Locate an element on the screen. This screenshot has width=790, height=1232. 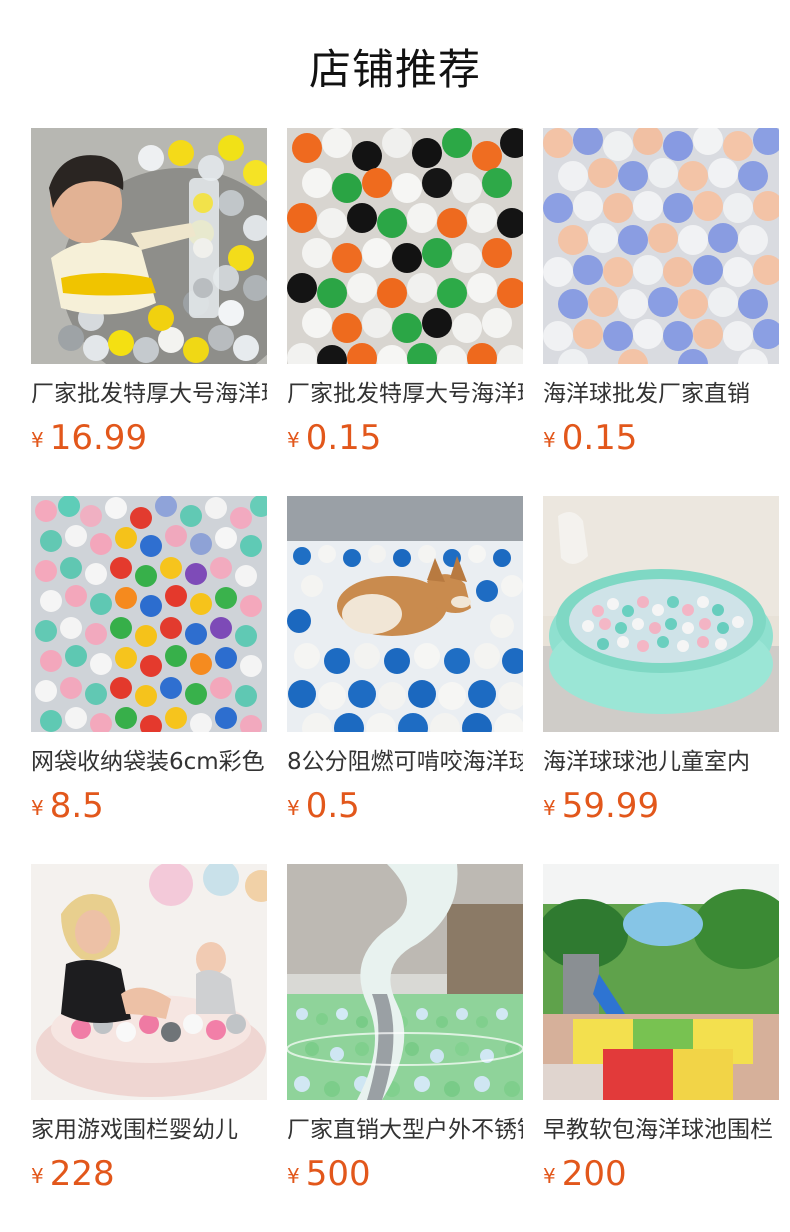
product-card: 8公分阻燃可啃咬海洋球 ¥0.5 is located at coordinates (405, 666).